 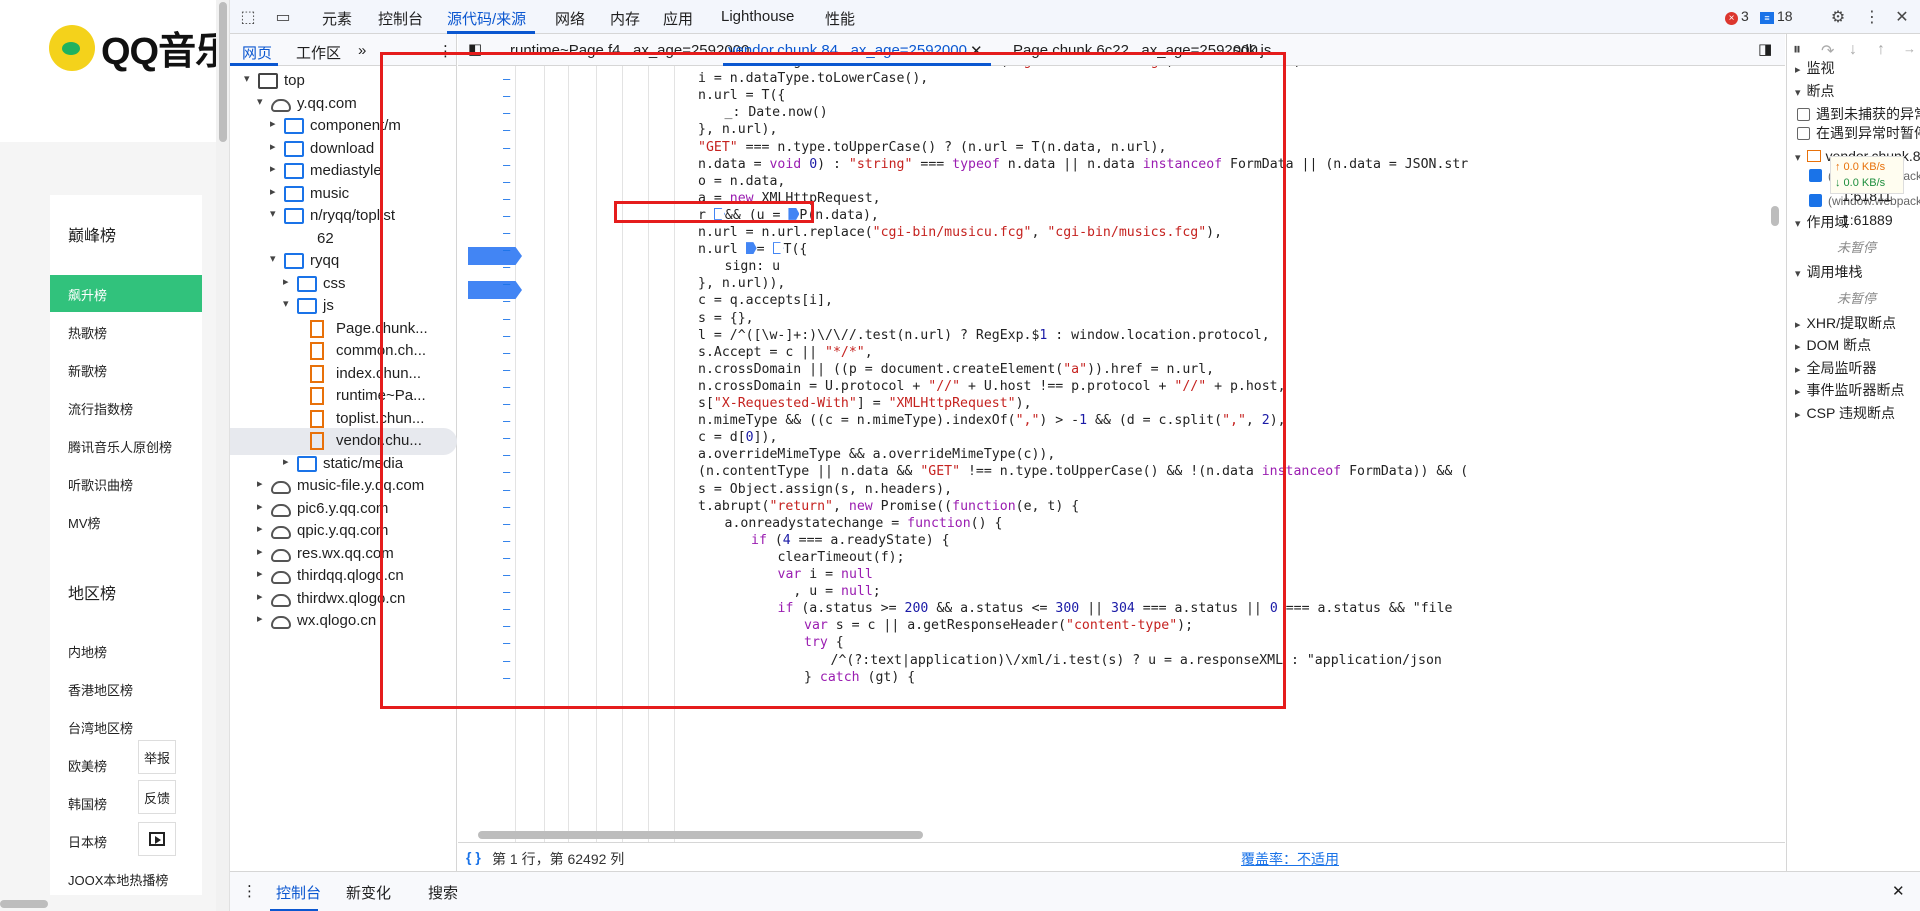 I want to click on cursor-position: 第 1 行，第 62492 列, so click(x=558, y=859).